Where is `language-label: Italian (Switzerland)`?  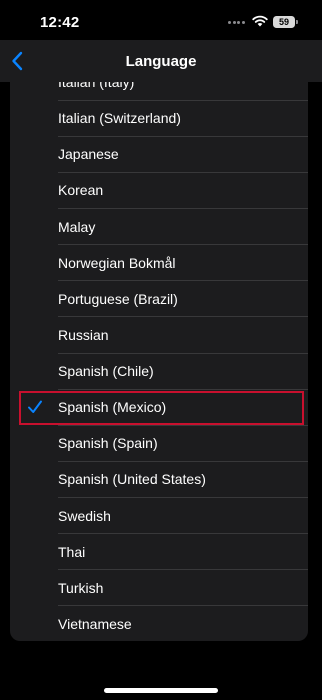 language-label: Italian (Switzerland) is located at coordinates (119, 118).